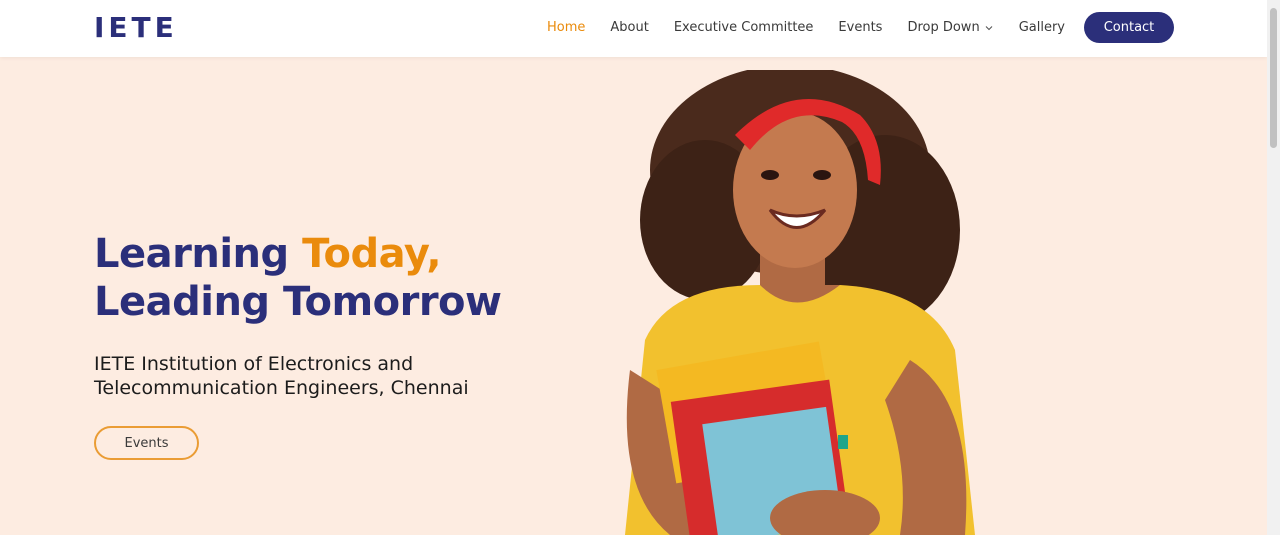  Describe the element at coordinates (943, 27) in the screenshot. I see `nav-item-drop-down-label: Drop Down` at that location.